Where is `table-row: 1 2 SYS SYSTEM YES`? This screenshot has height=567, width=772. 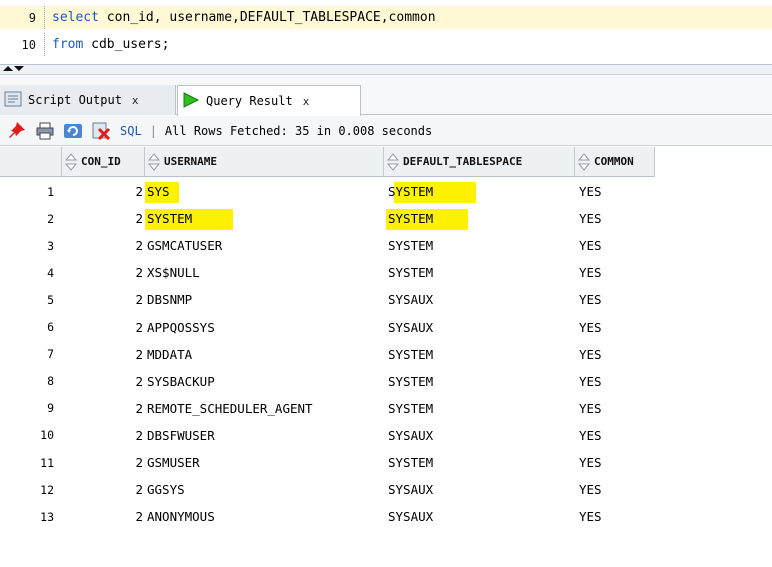
table-row: 1 2 SYS SYSTEM YES is located at coordinates (386, 191).